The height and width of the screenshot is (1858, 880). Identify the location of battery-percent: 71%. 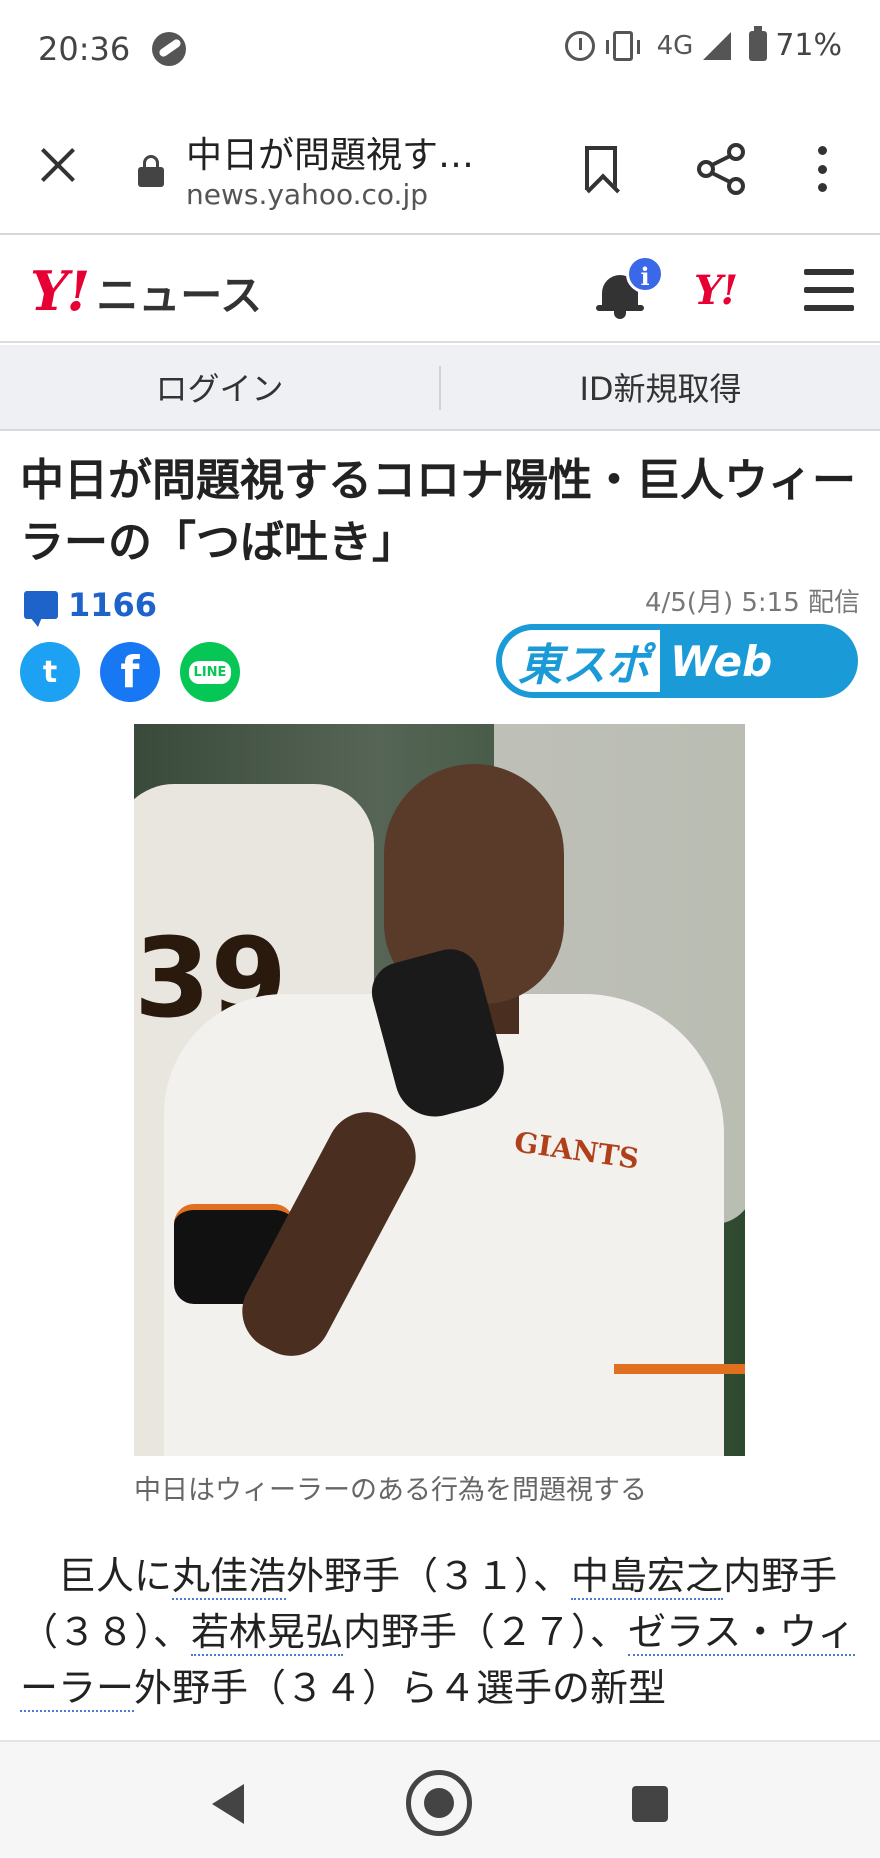
(808, 45).